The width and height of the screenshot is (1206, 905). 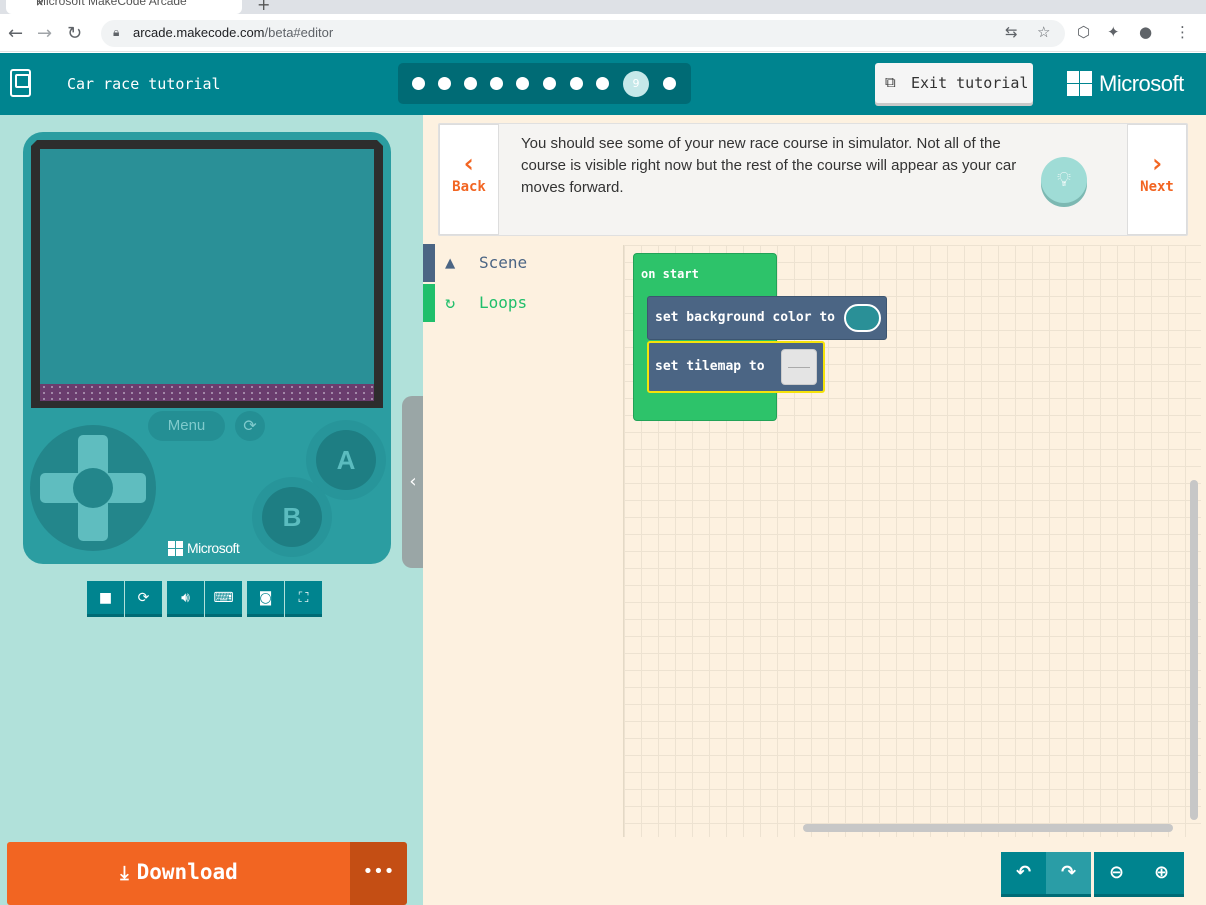 What do you see at coordinates (223, 599) in the screenshot?
I see `keyboard-icon: ⌨` at bounding box center [223, 599].